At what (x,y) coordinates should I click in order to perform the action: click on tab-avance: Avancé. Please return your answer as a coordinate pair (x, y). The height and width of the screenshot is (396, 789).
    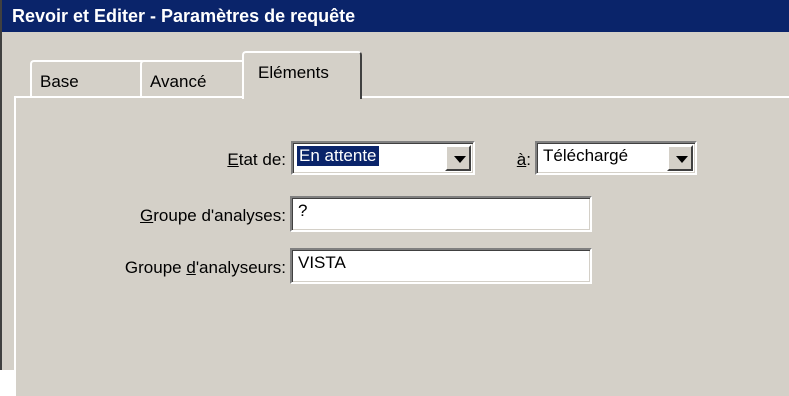
    Looking at the image, I should click on (194, 79).